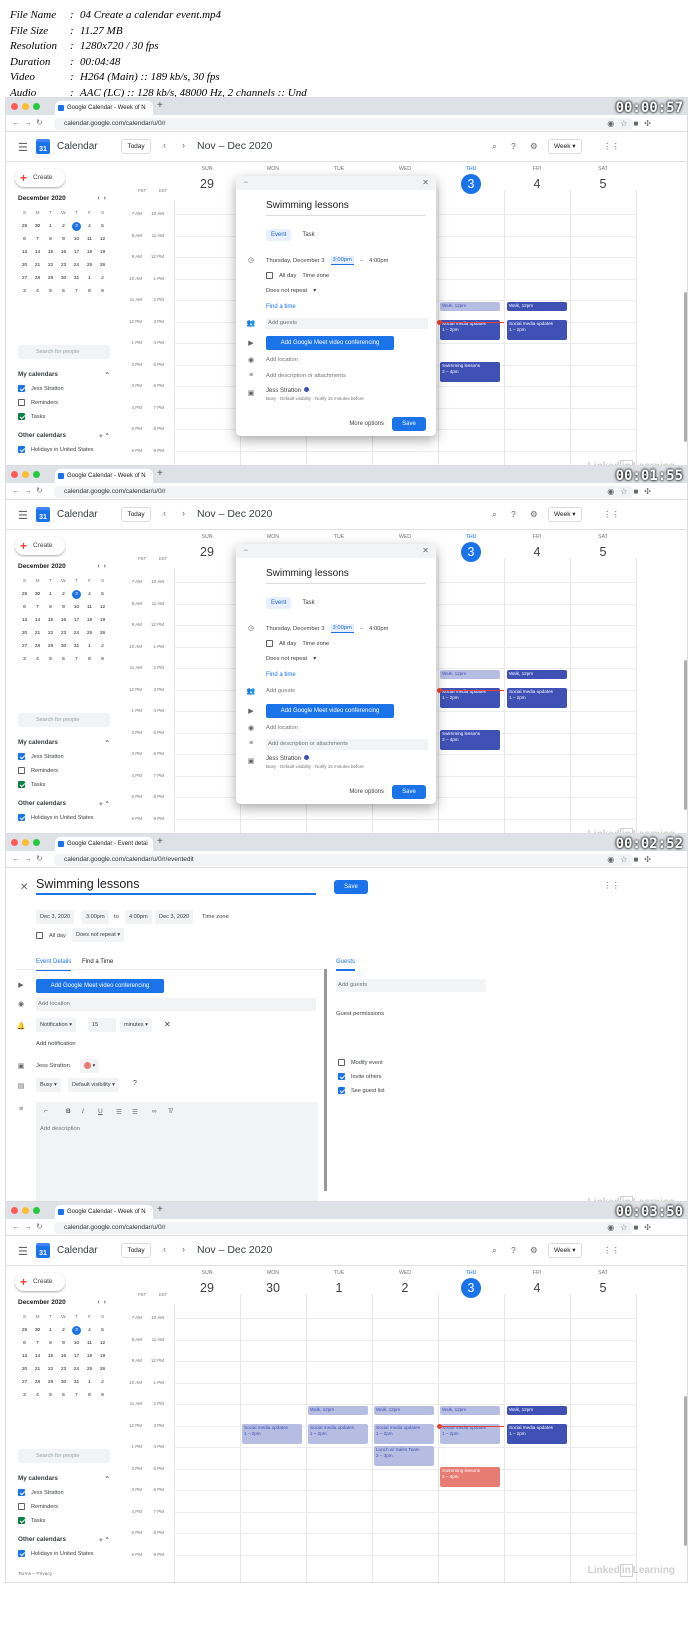 Image resolution: width=692 pixels, height=1652 pixels. What do you see at coordinates (37, 1382) in the screenshot?
I see `mini-calendar-day: 28` at bounding box center [37, 1382].